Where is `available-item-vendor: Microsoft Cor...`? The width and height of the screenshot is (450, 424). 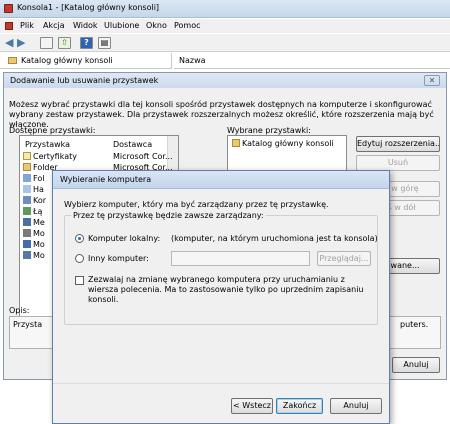 available-item-vendor: Microsoft Cor... is located at coordinates (143, 156).